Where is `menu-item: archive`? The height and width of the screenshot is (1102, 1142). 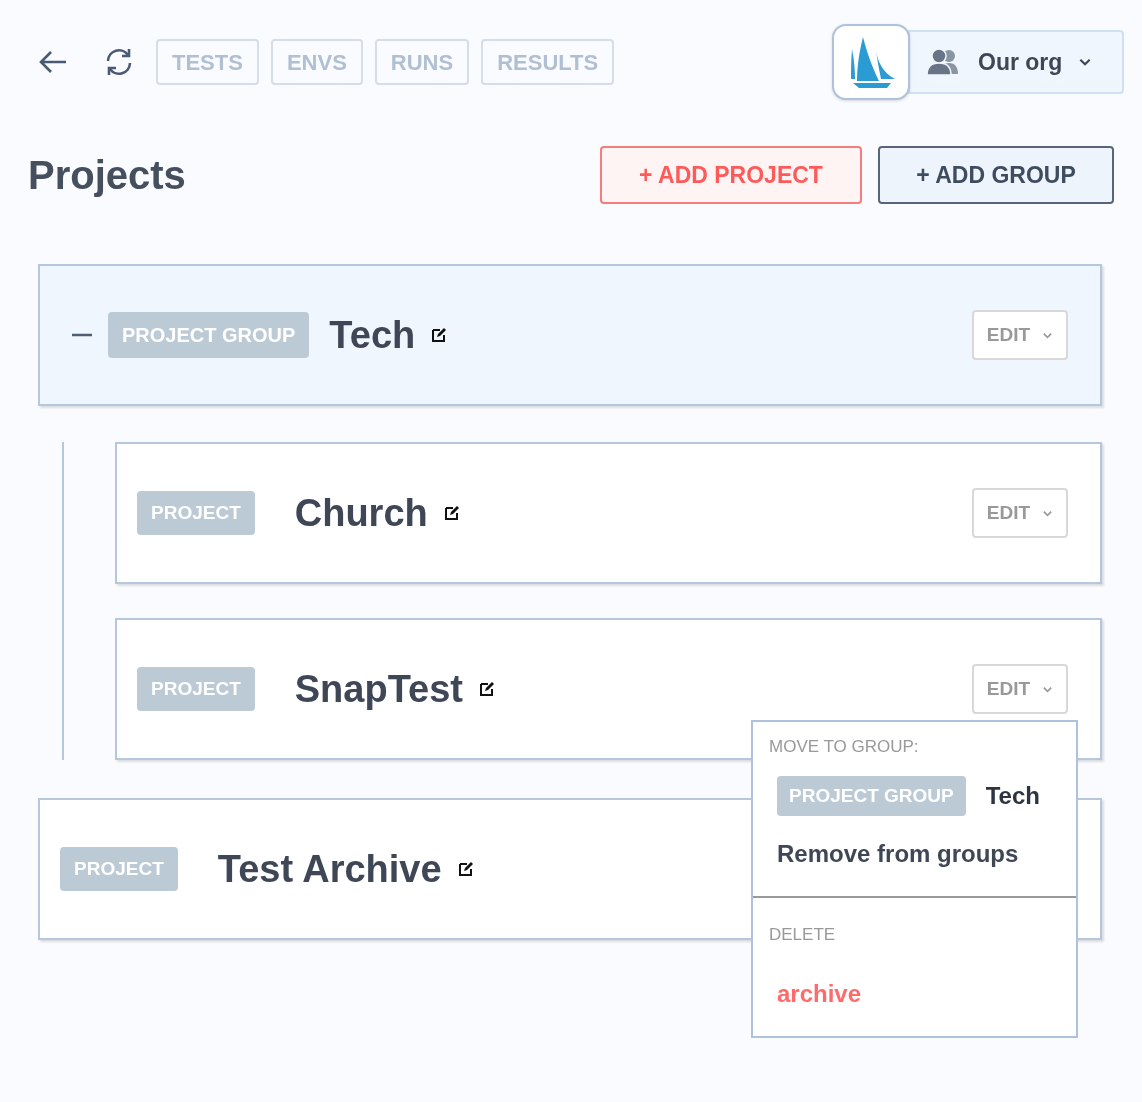
menu-item: archive is located at coordinates (914, 993).